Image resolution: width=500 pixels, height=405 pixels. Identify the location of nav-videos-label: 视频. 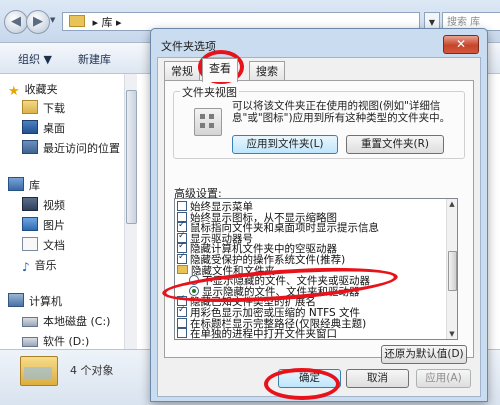
(54, 205).